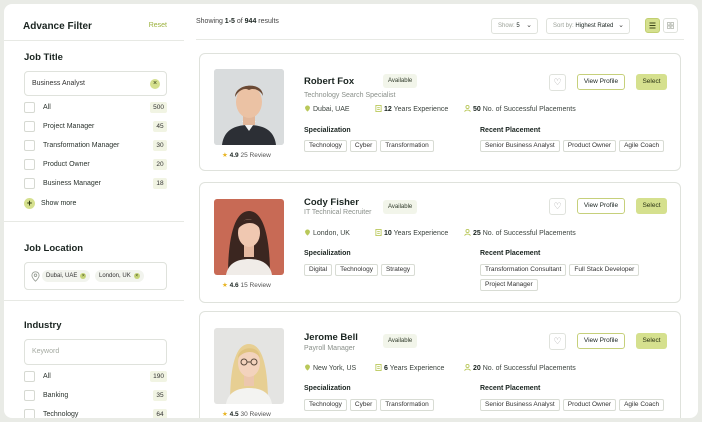  What do you see at coordinates (331, 109) in the screenshot?
I see `location-text: Dubai, UAE` at bounding box center [331, 109].